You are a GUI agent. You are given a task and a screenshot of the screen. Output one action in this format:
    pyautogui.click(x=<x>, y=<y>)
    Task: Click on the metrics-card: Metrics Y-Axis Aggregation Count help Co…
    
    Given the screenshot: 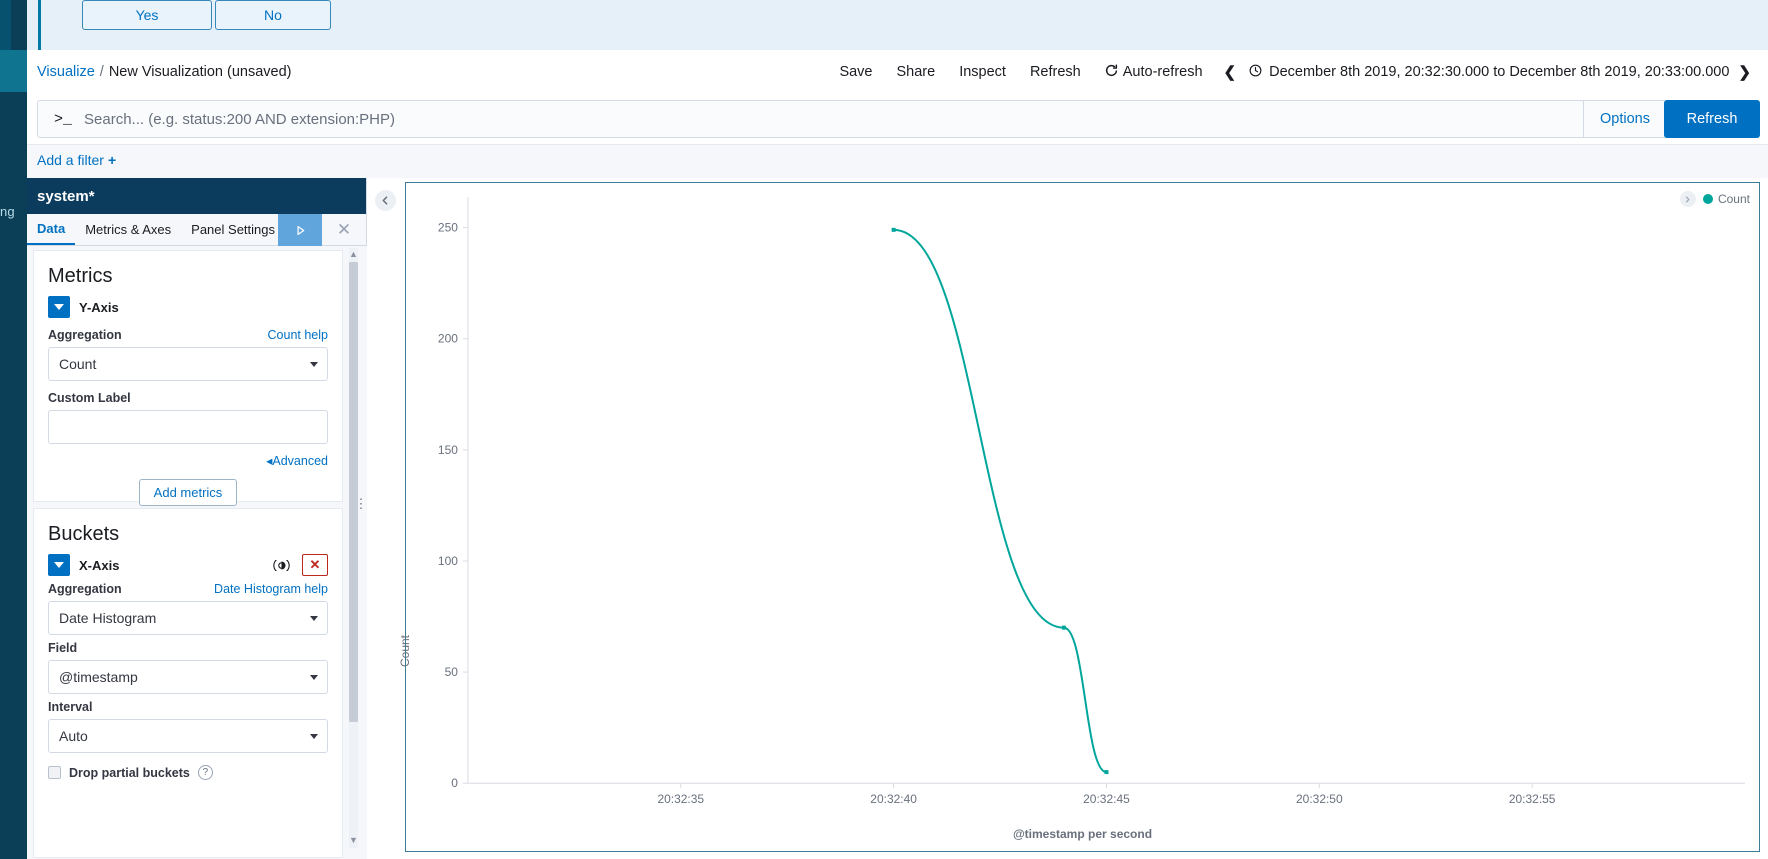 What is the action you would take?
    pyautogui.click(x=188, y=378)
    